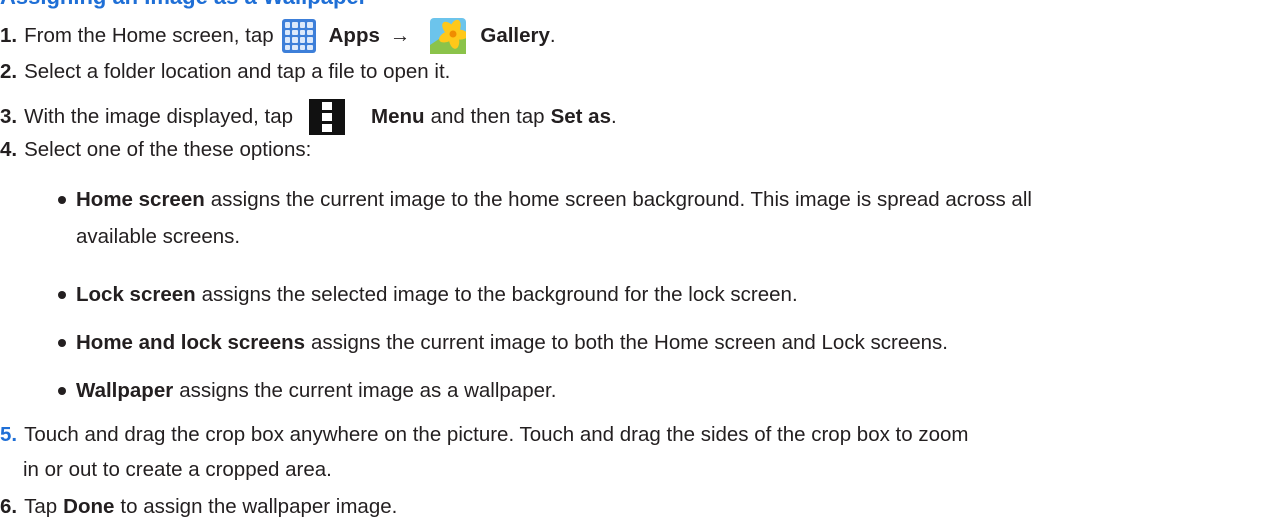  Describe the element at coordinates (9, 71) in the screenshot. I see `step-number: 2.` at that location.